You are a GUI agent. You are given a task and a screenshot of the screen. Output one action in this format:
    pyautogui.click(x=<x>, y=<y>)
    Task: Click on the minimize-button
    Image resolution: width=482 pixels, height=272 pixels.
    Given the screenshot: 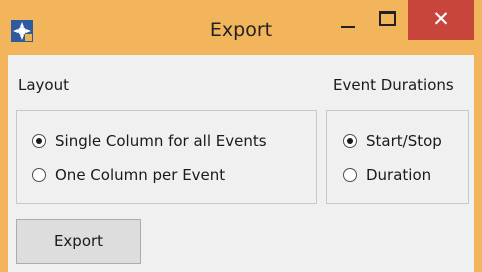 What is the action you would take?
    pyautogui.click(x=348, y=19)
    